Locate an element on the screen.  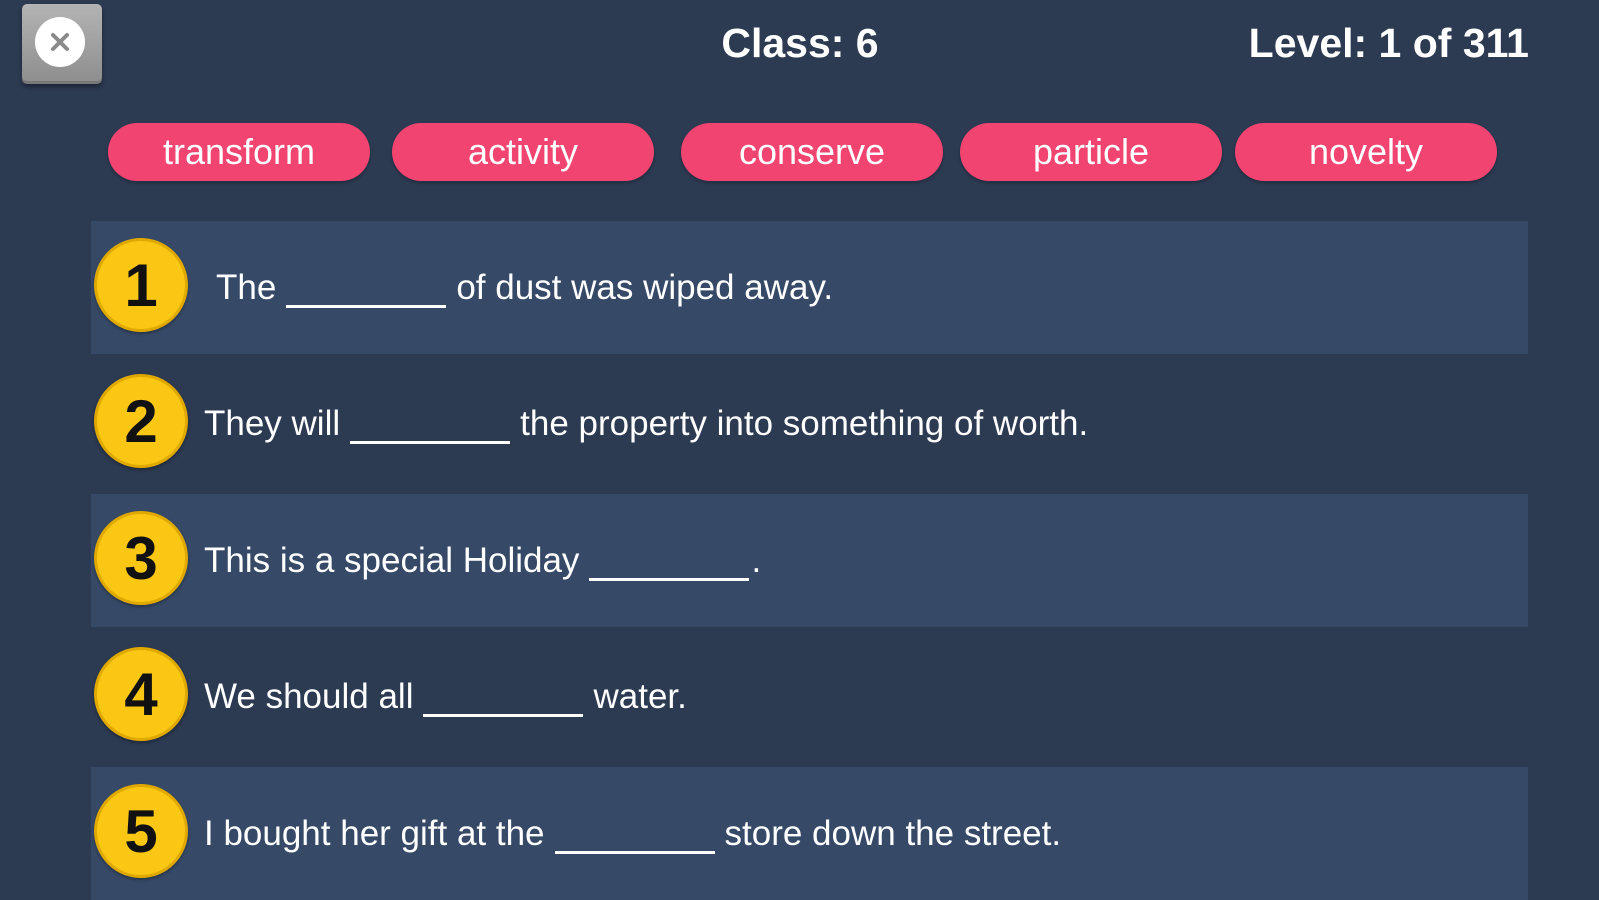
sentence-end: . is located at coordinates (756, 560).